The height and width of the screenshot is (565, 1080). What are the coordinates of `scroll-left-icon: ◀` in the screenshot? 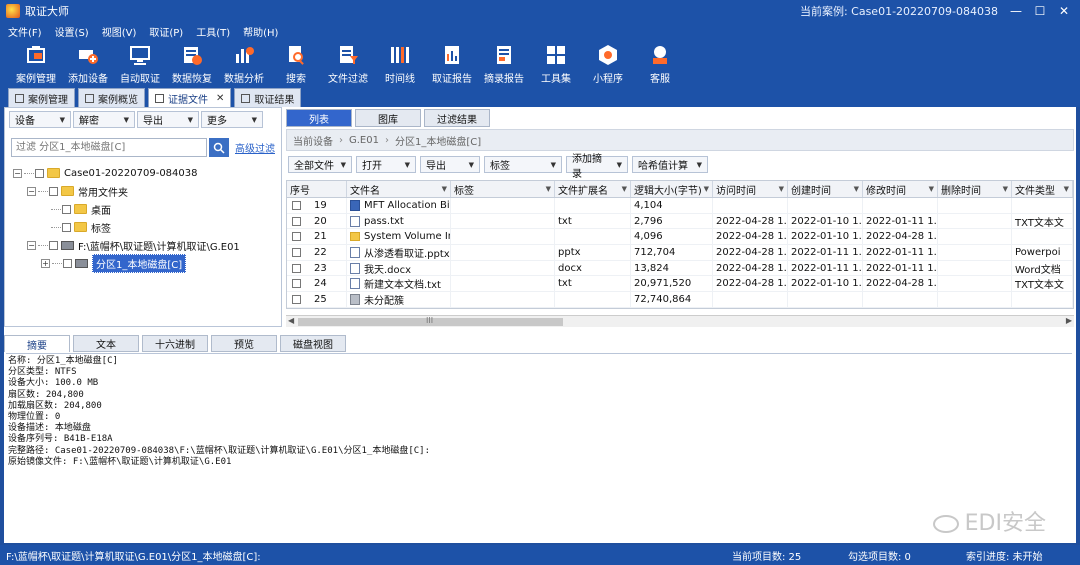 It's located at (291, 320).